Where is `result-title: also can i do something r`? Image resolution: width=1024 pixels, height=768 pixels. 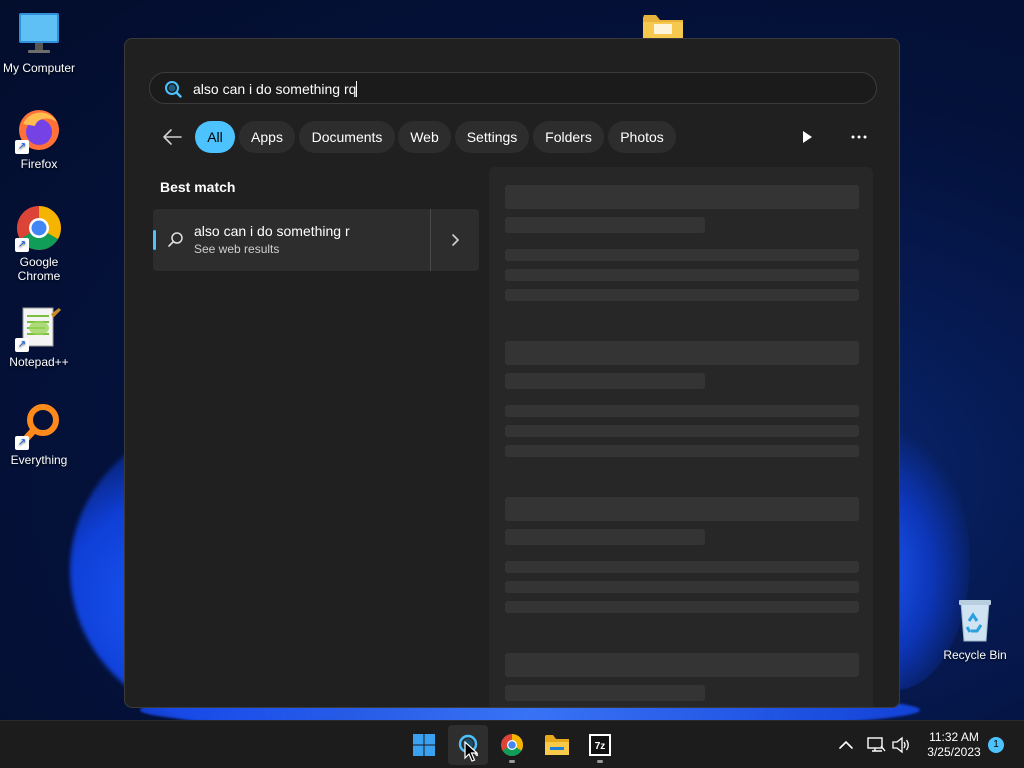 result-title: also can i do something r is located at coordinates (272, 231).